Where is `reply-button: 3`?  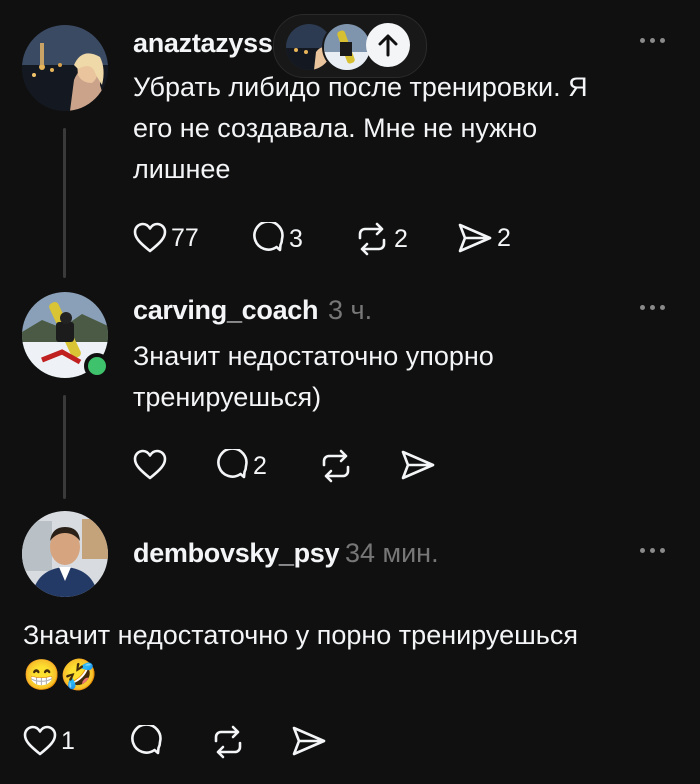
reply-button: 3 is located at coordinates (277, 239).